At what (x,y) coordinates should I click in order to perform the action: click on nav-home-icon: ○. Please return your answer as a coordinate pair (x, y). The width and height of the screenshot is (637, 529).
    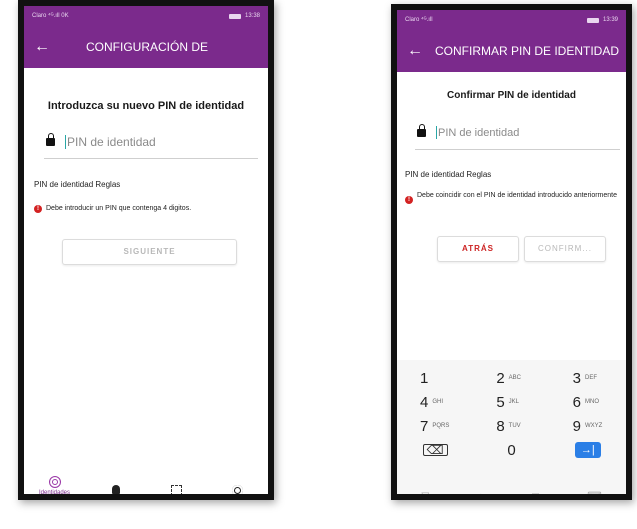
    Looking at the image, I should click on (481, 493).